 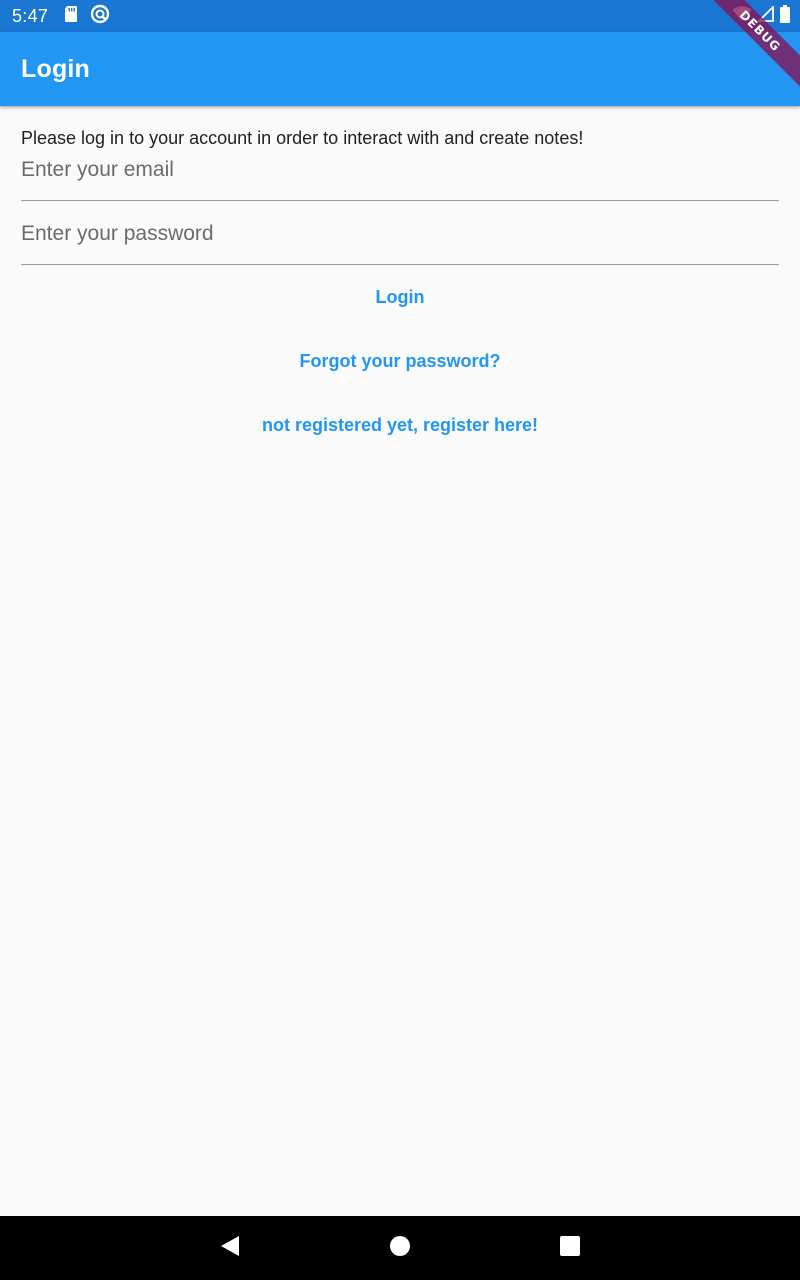 What do you see at coordinates (400, 361) in the screenshot?
I see `forgot-password-button: Forgot your password?` at bounding box center [400, 361].